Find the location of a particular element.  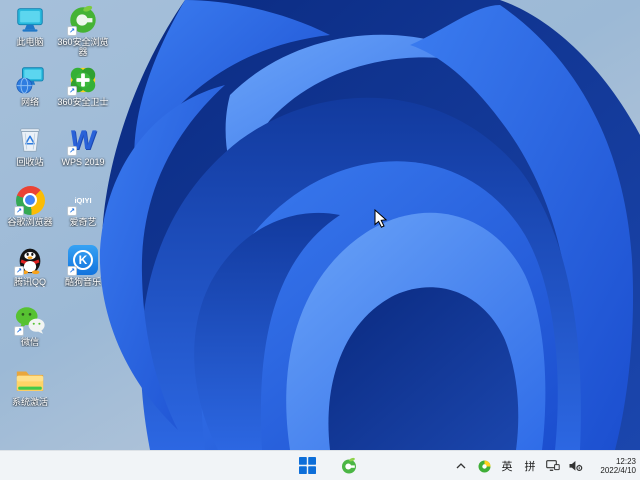

desktop-icon-activation-folder: 系统激活 is located at coordinates (30, 394).